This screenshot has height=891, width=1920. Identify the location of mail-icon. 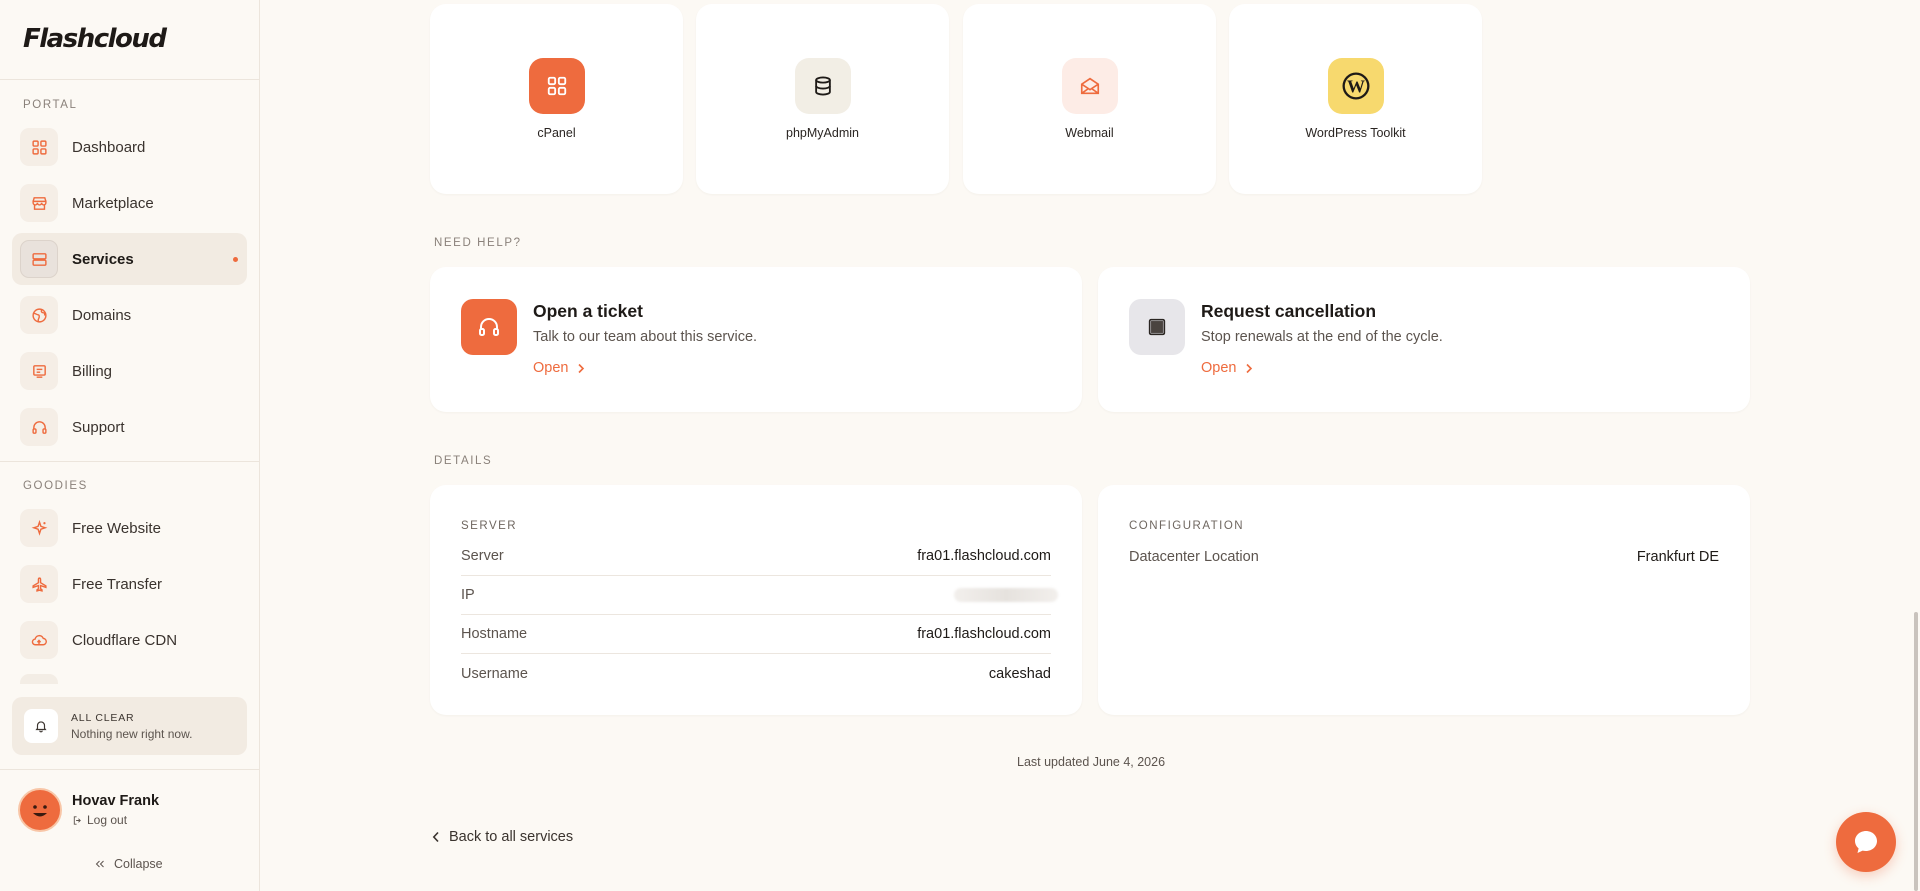
(1089, 86).